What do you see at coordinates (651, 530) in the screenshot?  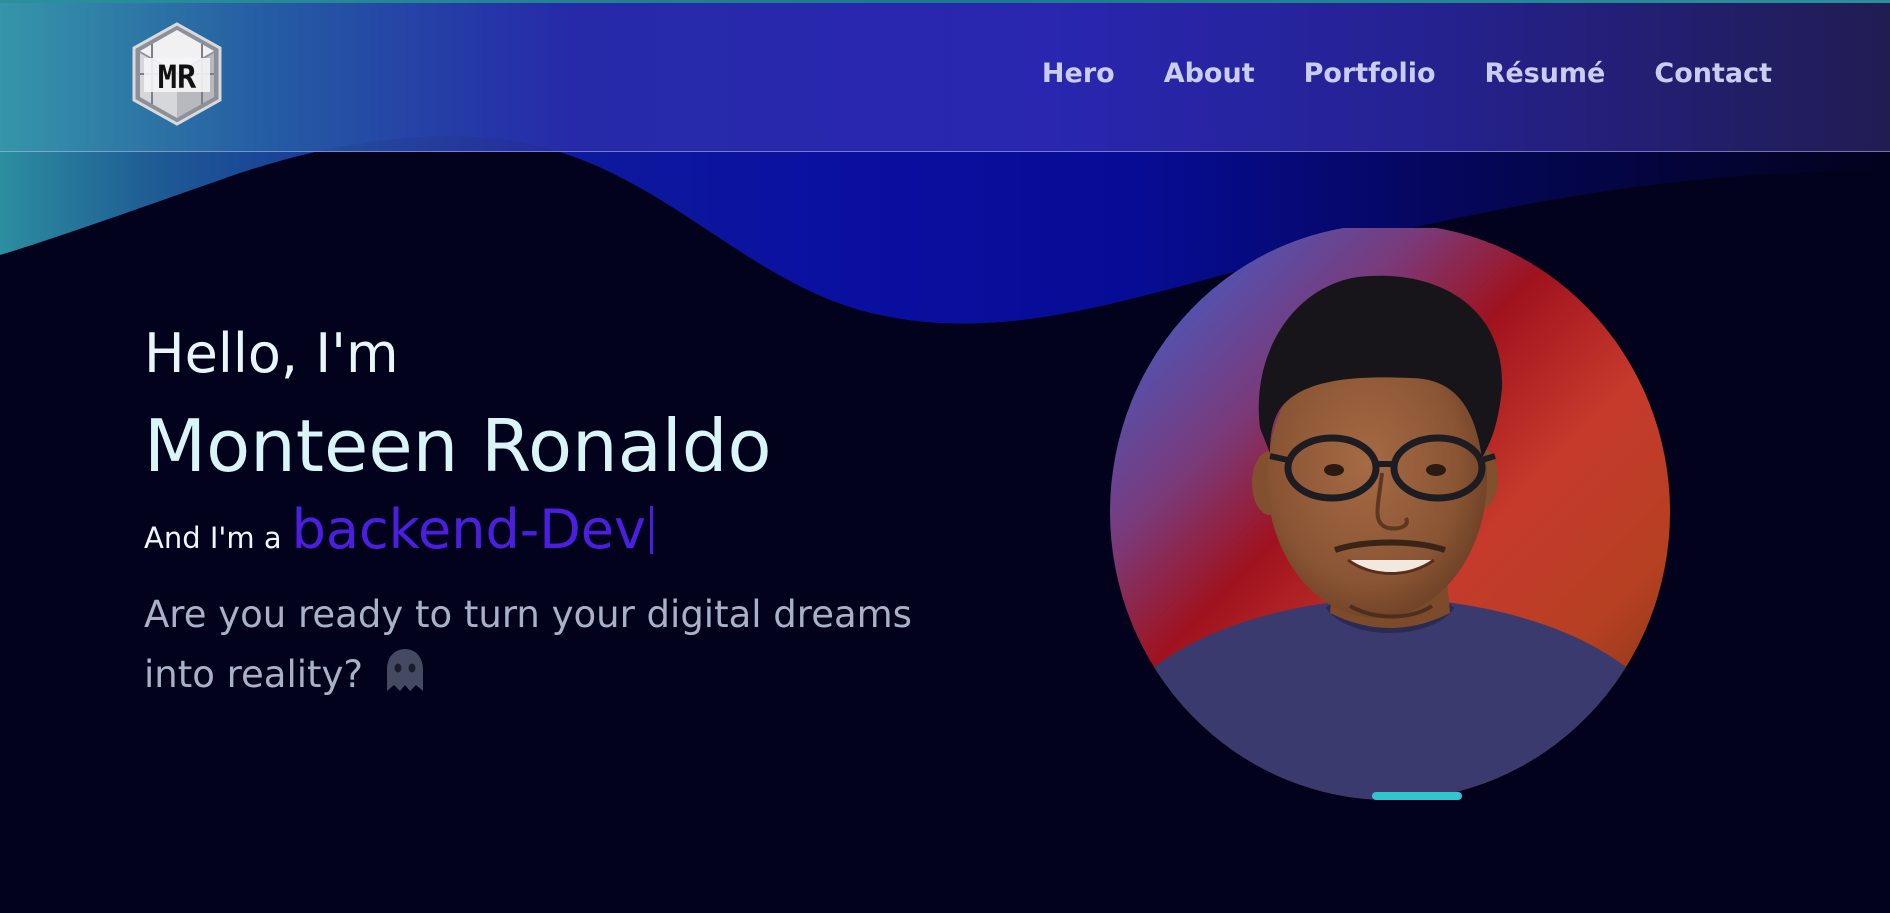 I see `typing-caret` at bounding box center [651, 530].